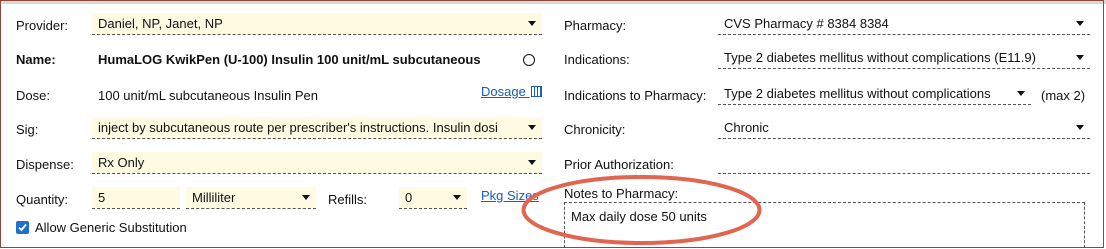  Describe the element at coordinates (746, 127) in the screenshot. I see `chronicity-value: Chronic` at that location.